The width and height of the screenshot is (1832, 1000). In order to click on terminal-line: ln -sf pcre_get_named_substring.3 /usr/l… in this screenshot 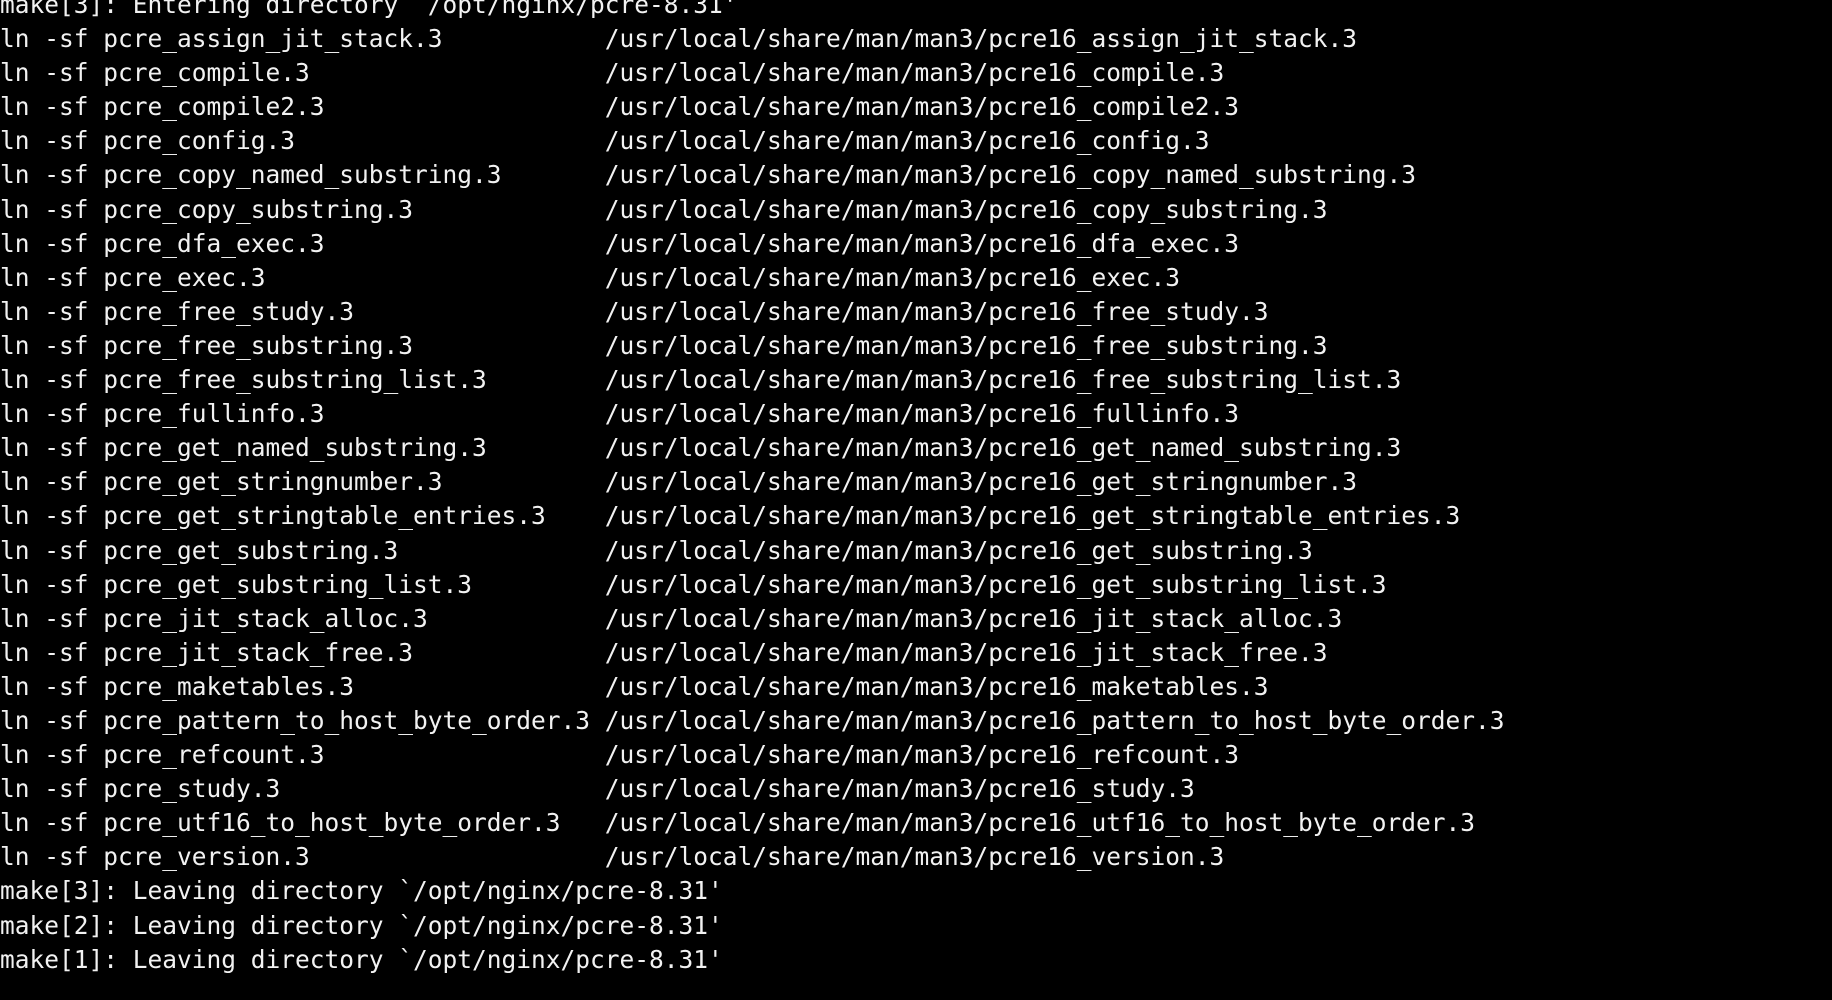, I will do `click(701, 448)`.